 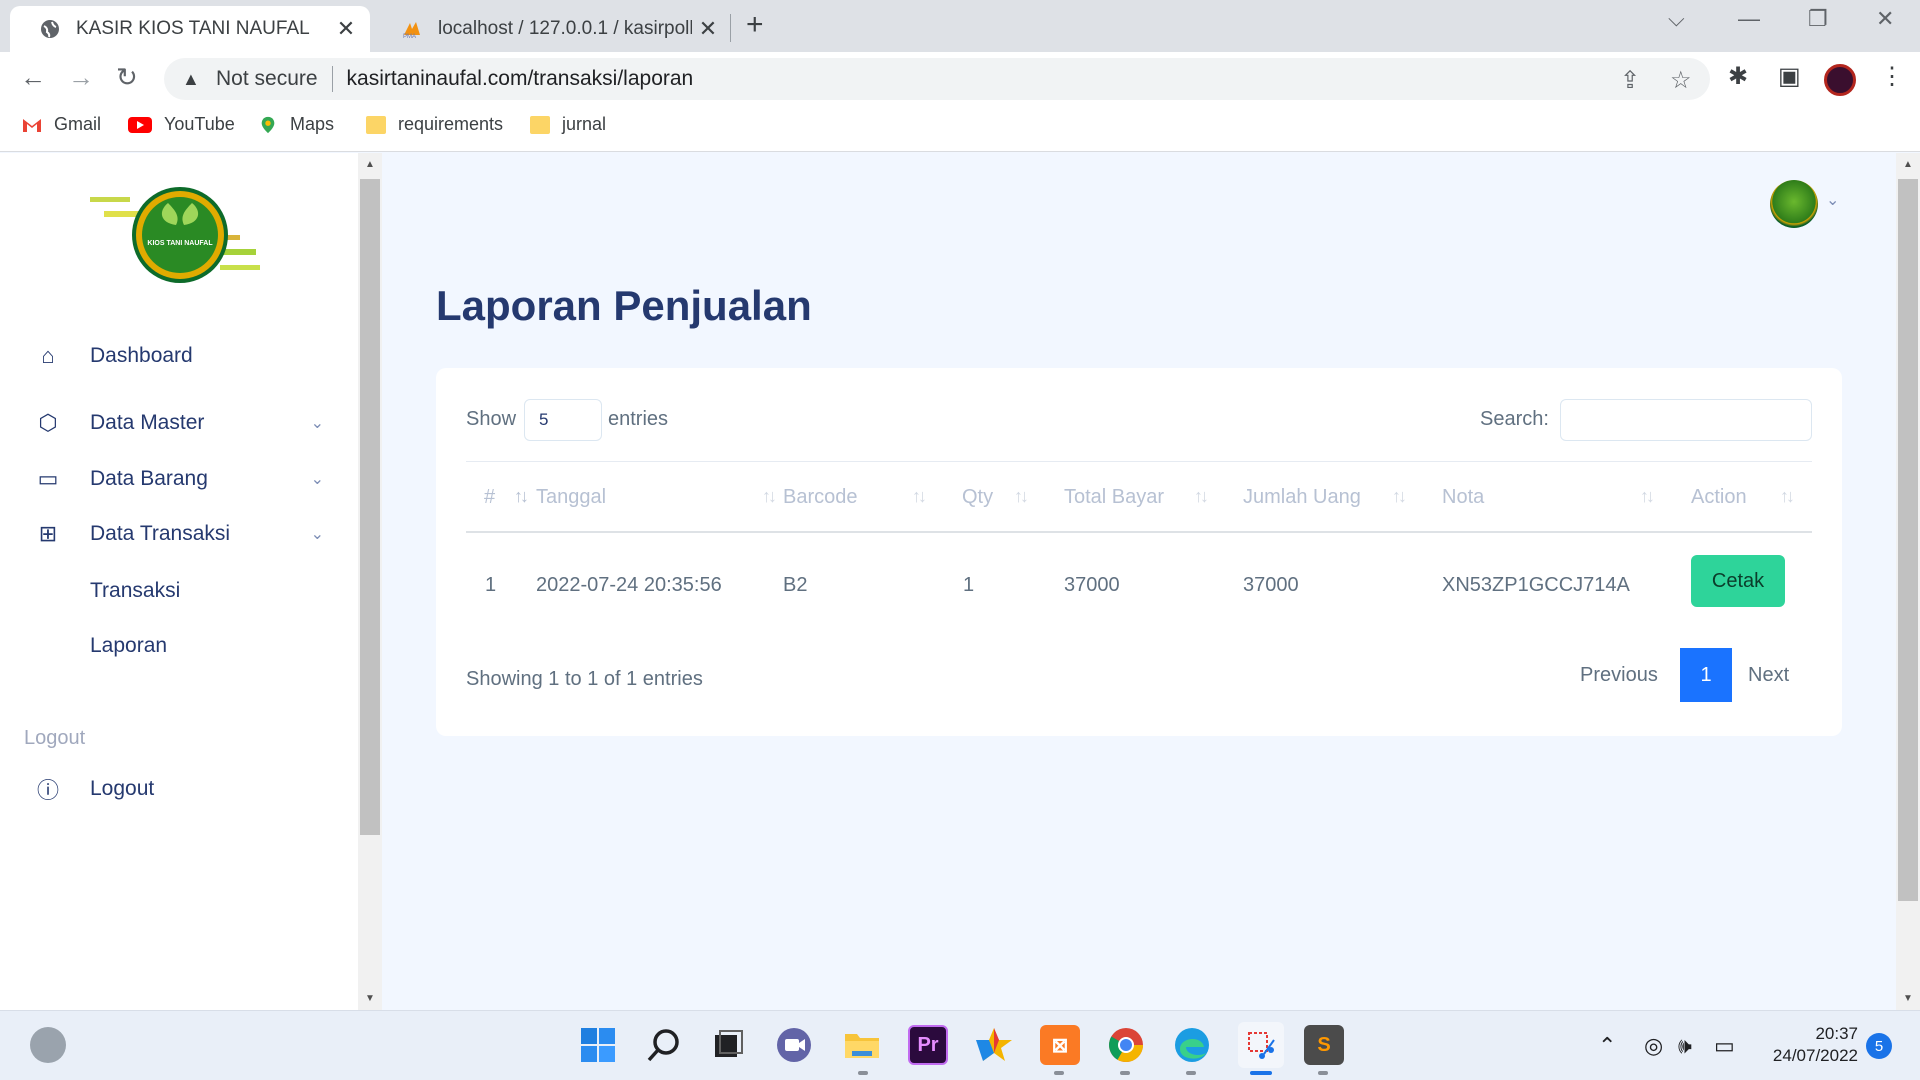 I want to click on tab-search-chevron-icon: ⌵, so click(x=1676, y=19).